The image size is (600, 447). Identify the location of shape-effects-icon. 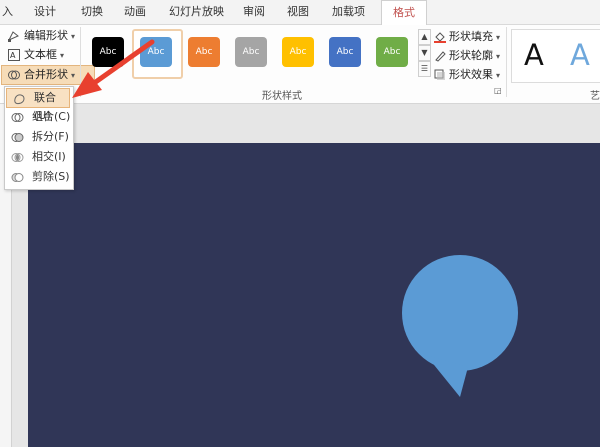
(439, 74).